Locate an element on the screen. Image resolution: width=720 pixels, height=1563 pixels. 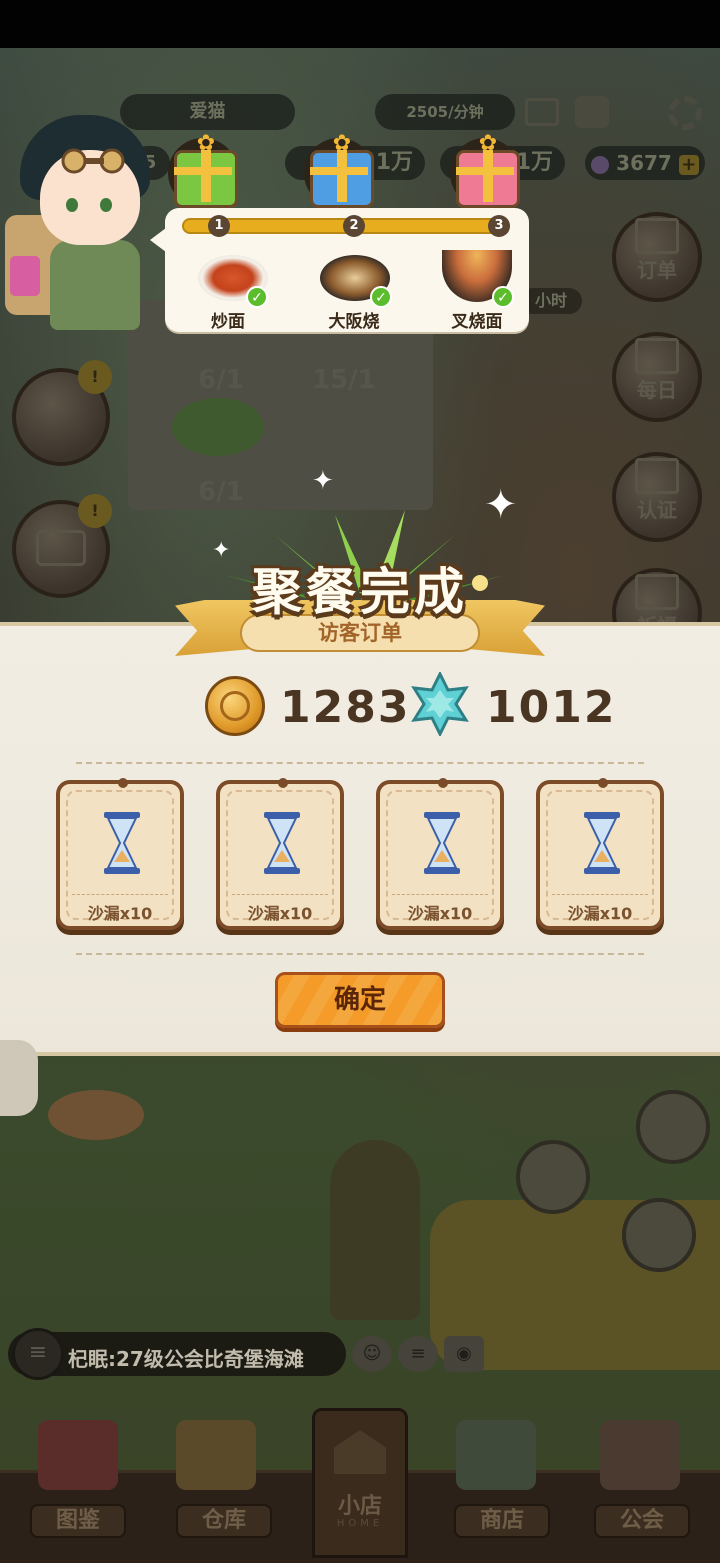
nav-guild: 公会 is located at coordinates (642, 1521).